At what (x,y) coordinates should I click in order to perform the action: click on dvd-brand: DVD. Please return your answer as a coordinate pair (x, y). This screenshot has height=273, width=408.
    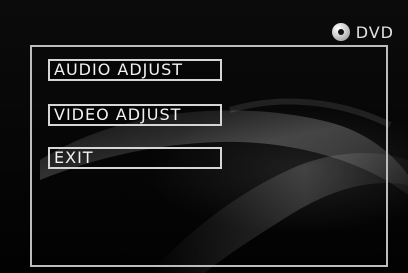
    Looking at the image, I should click on (362, 32).